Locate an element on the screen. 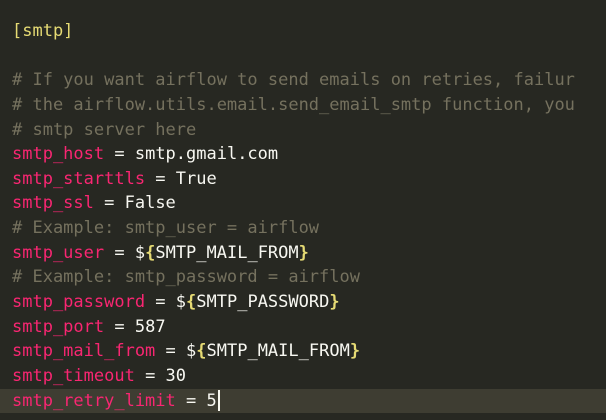 The height and width of the screenshot is (420, 606). code-line-12: smtp_password = ${SMTP_PASSWORD} is located at coordinates (303, 302).